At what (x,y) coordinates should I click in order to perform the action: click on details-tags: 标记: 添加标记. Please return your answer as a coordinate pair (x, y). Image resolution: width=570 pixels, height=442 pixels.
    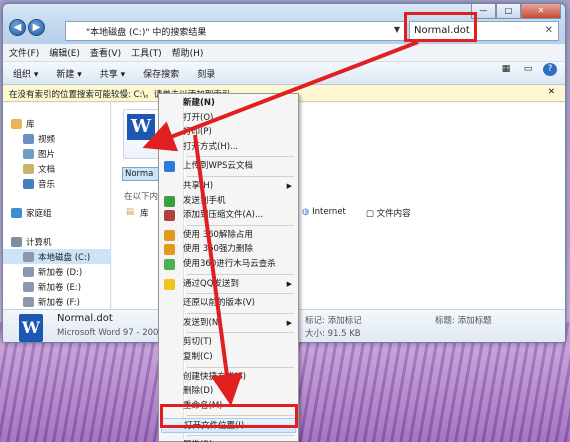
    Looking at the image, I should click on (333, 320).